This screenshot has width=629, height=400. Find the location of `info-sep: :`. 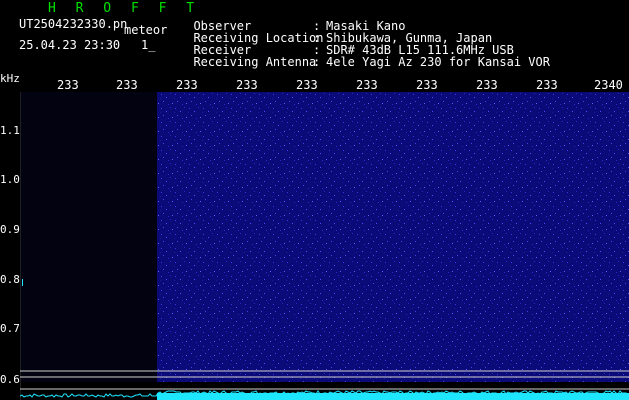

info-sep: : is located at coordinates (317, 62).